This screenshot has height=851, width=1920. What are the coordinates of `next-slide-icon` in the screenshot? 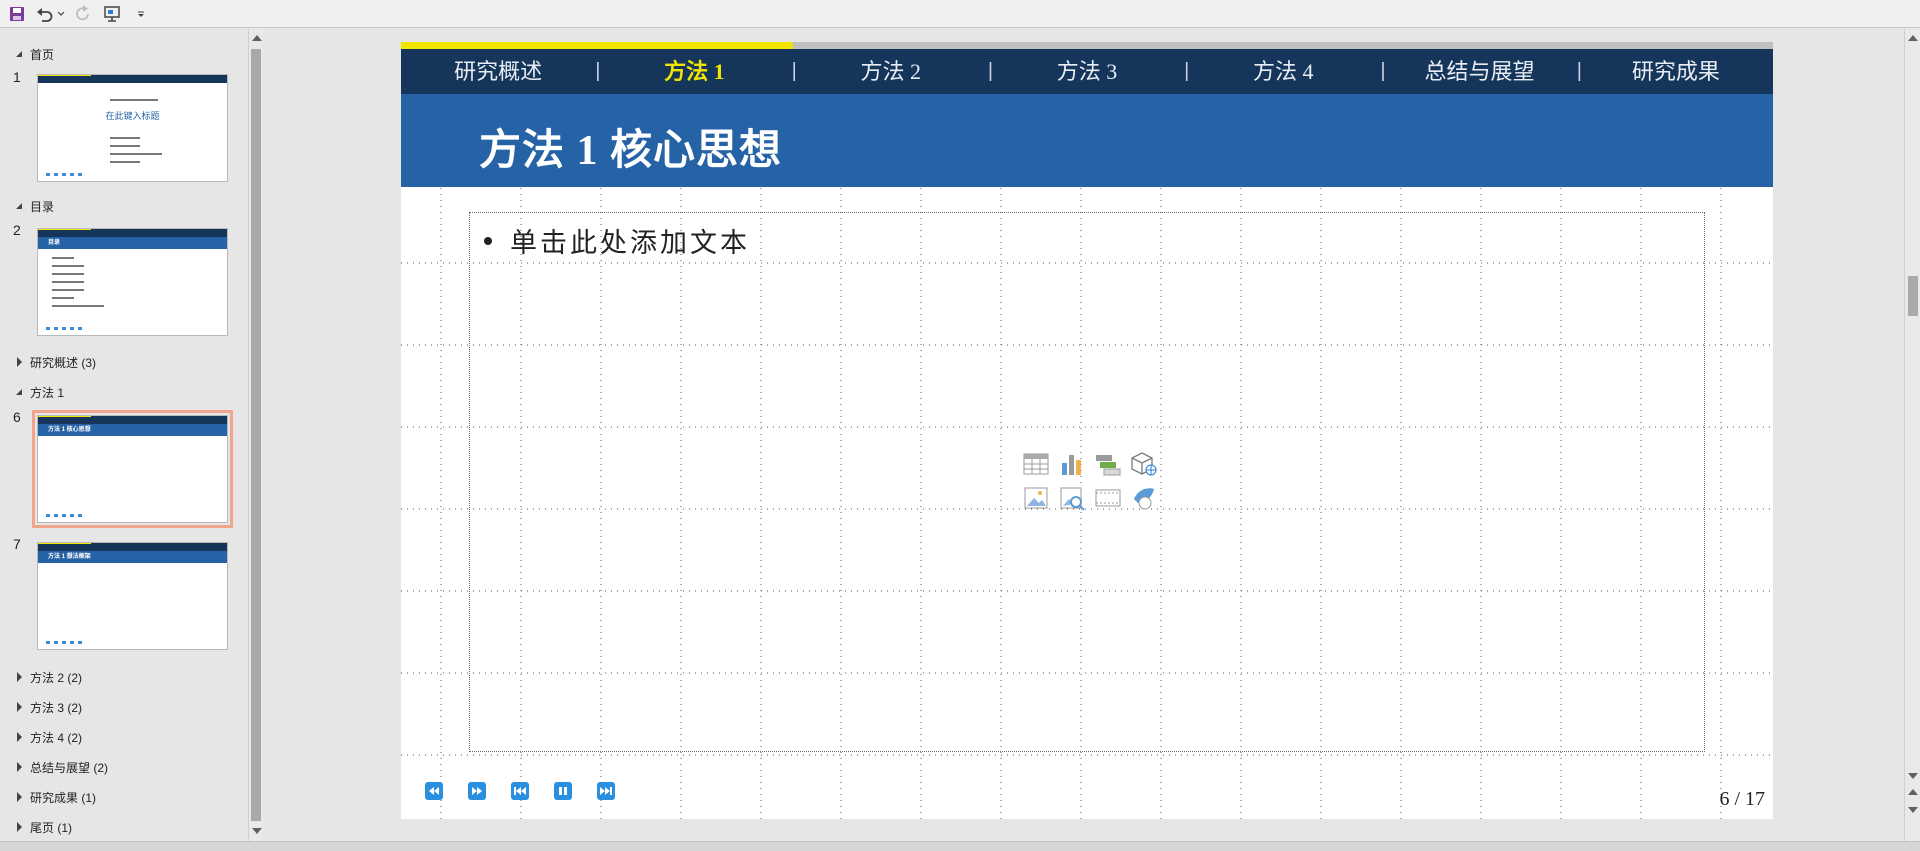 It's located at (1913, 810).